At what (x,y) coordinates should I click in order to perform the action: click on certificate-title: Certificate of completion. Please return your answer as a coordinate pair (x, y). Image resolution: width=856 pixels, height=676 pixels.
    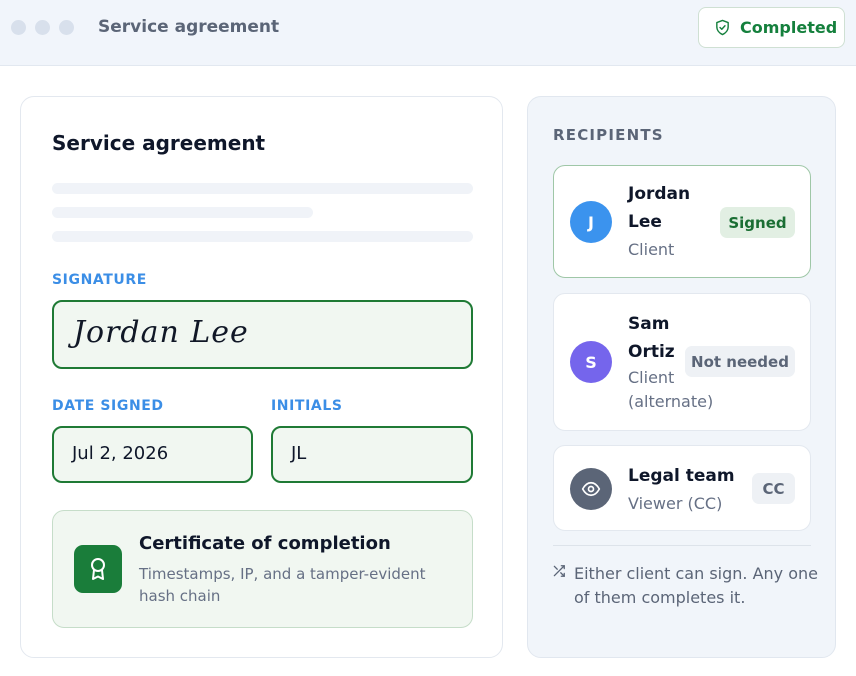
    Looking at the image, I should click on (265, 543).